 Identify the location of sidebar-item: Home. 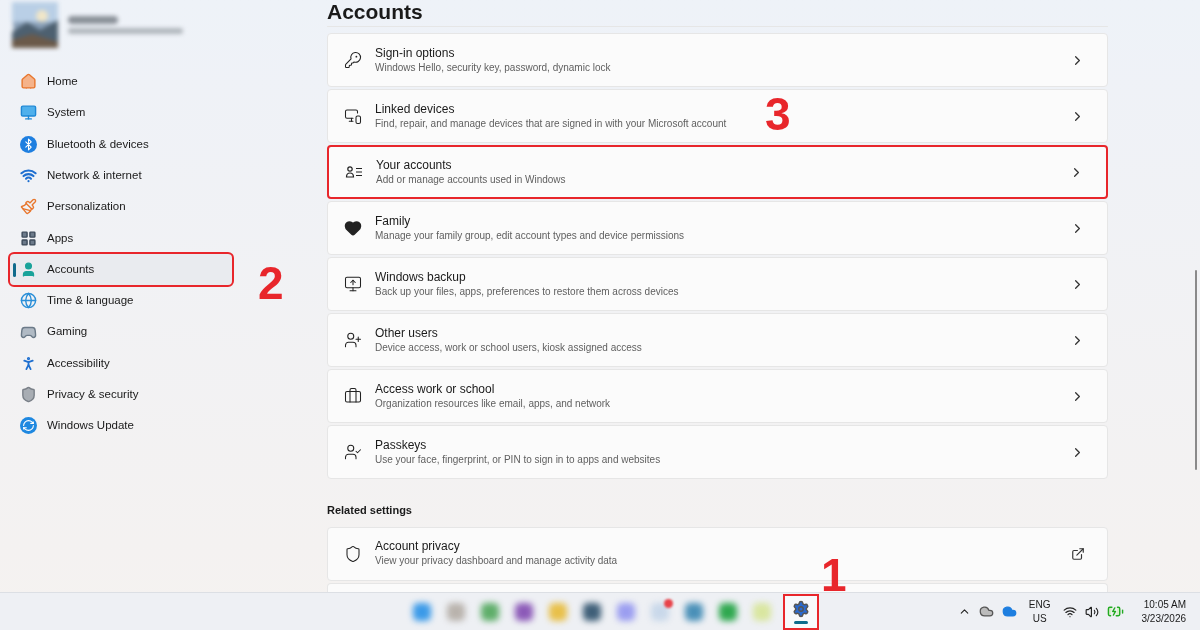
(121, 82).